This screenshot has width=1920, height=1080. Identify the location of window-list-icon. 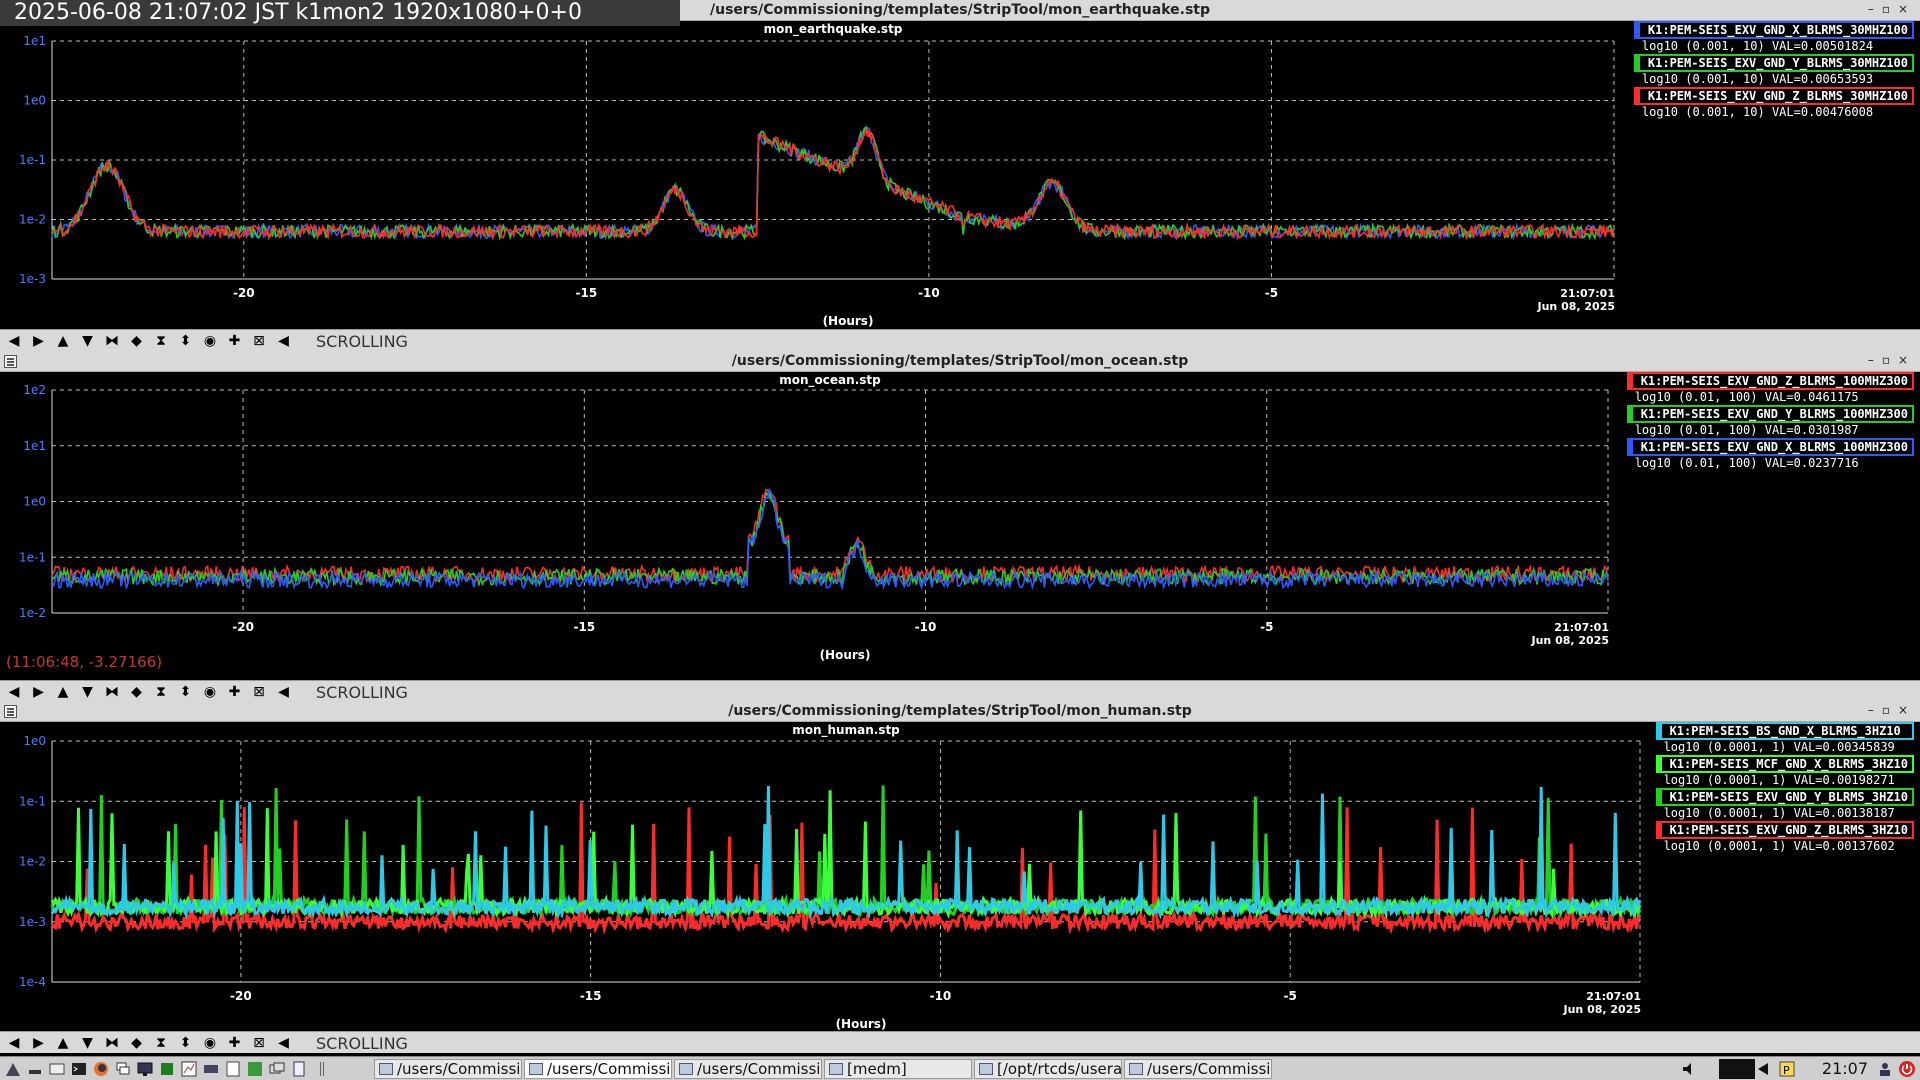
(123, 1069).